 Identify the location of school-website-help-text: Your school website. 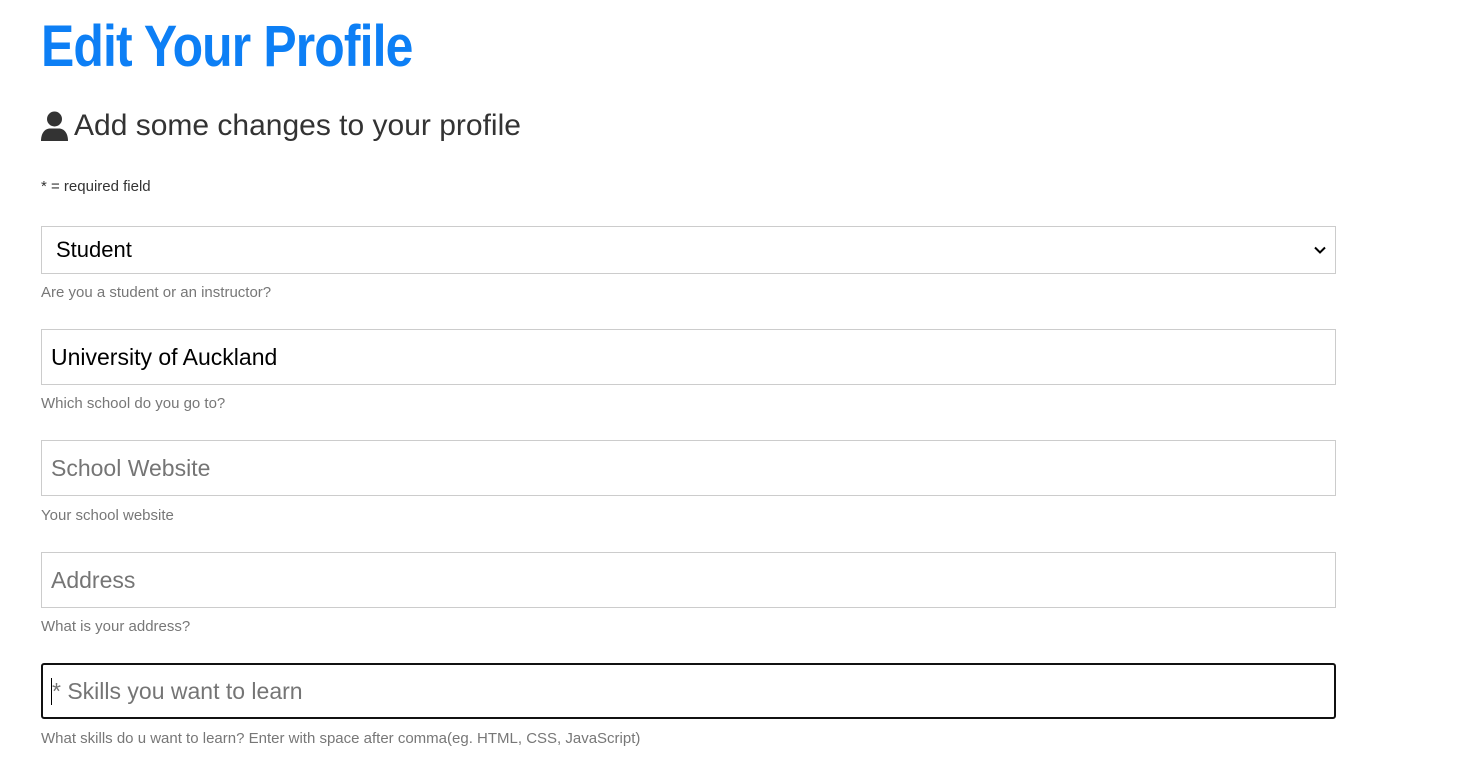
(107, 515).